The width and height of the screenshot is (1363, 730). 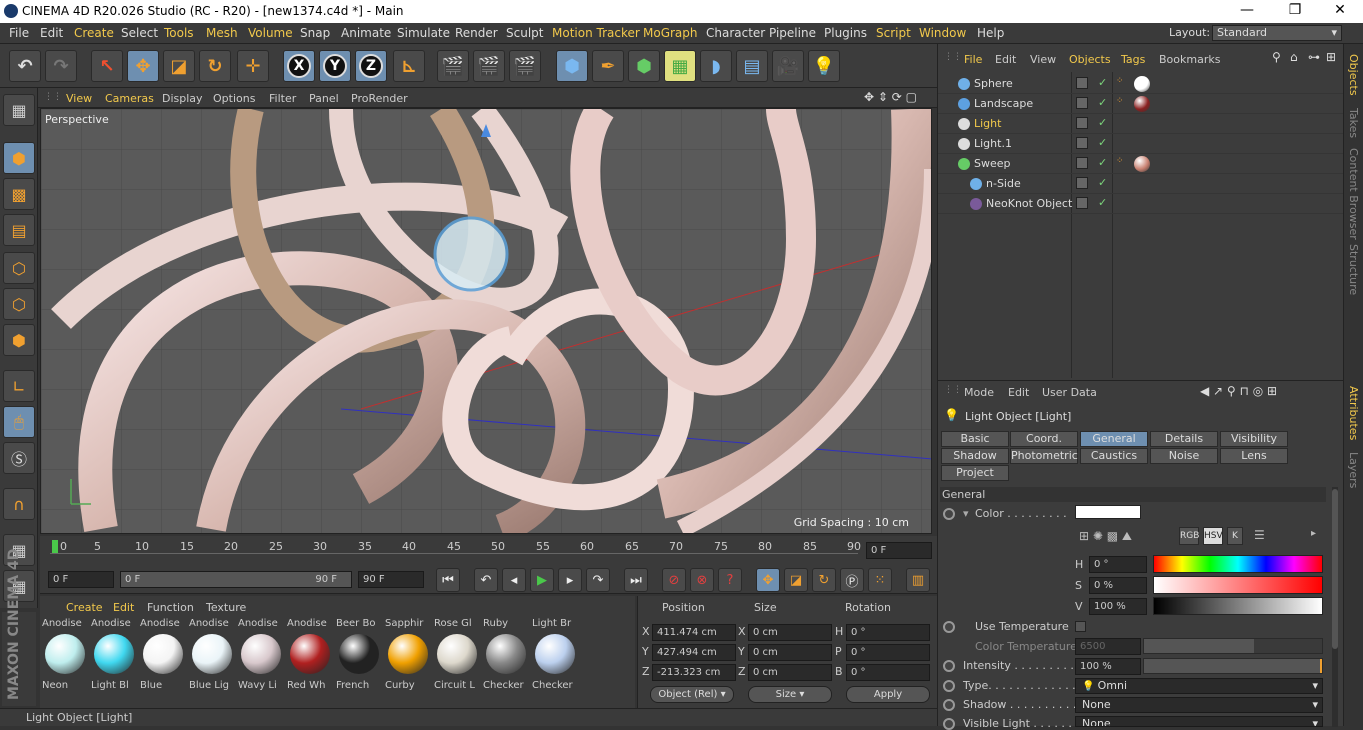 What do you see at coordinates (79, 98) in the screenshot?
I see `viewport-menu-view: View` at bounding box center [79, 98].